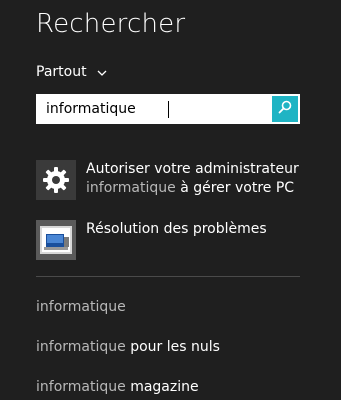  I want to click on search-icon, so click(285, 109).